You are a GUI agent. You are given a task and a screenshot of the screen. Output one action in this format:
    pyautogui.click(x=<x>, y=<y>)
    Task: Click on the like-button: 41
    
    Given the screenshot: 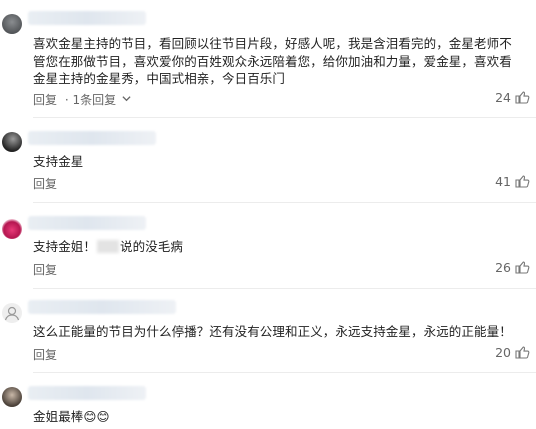 What is the action you would take?
    pyautogui.click(x=512, y=181)
    